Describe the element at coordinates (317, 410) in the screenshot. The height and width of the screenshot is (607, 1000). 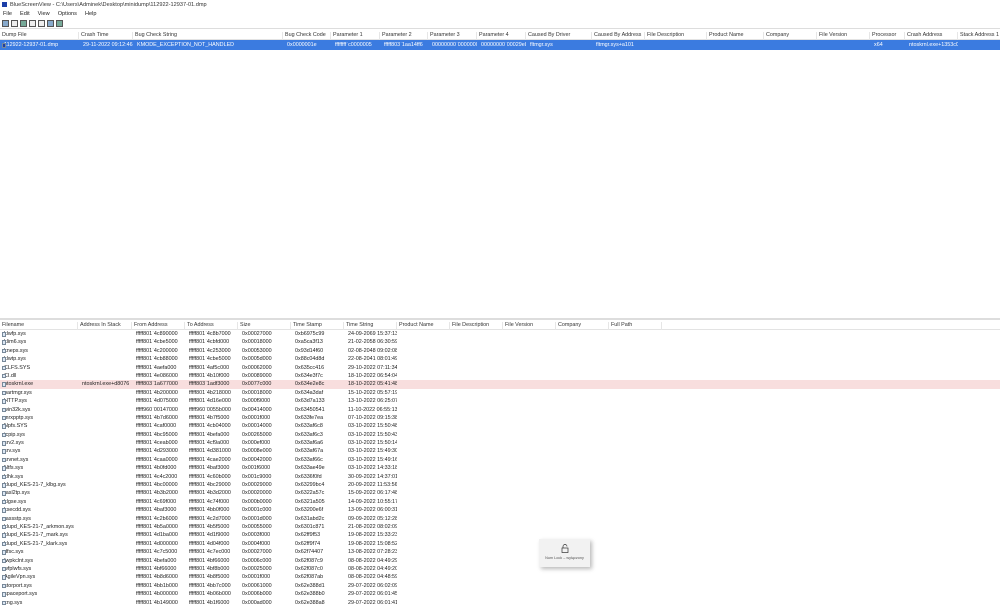
I see `table-cell: 0x63450541` at that location.